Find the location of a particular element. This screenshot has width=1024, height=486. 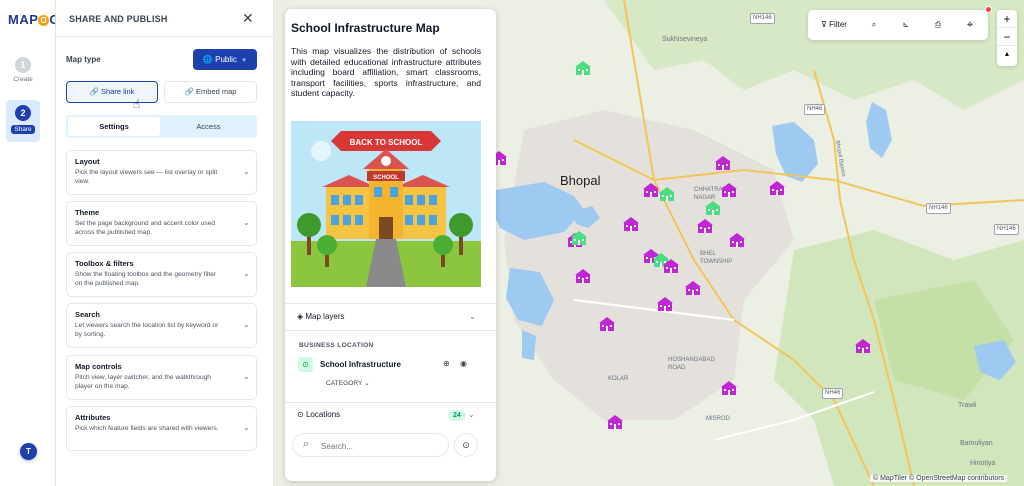

map-layers-toggle: ◈ Map layers is located at coordinates (321, 316).